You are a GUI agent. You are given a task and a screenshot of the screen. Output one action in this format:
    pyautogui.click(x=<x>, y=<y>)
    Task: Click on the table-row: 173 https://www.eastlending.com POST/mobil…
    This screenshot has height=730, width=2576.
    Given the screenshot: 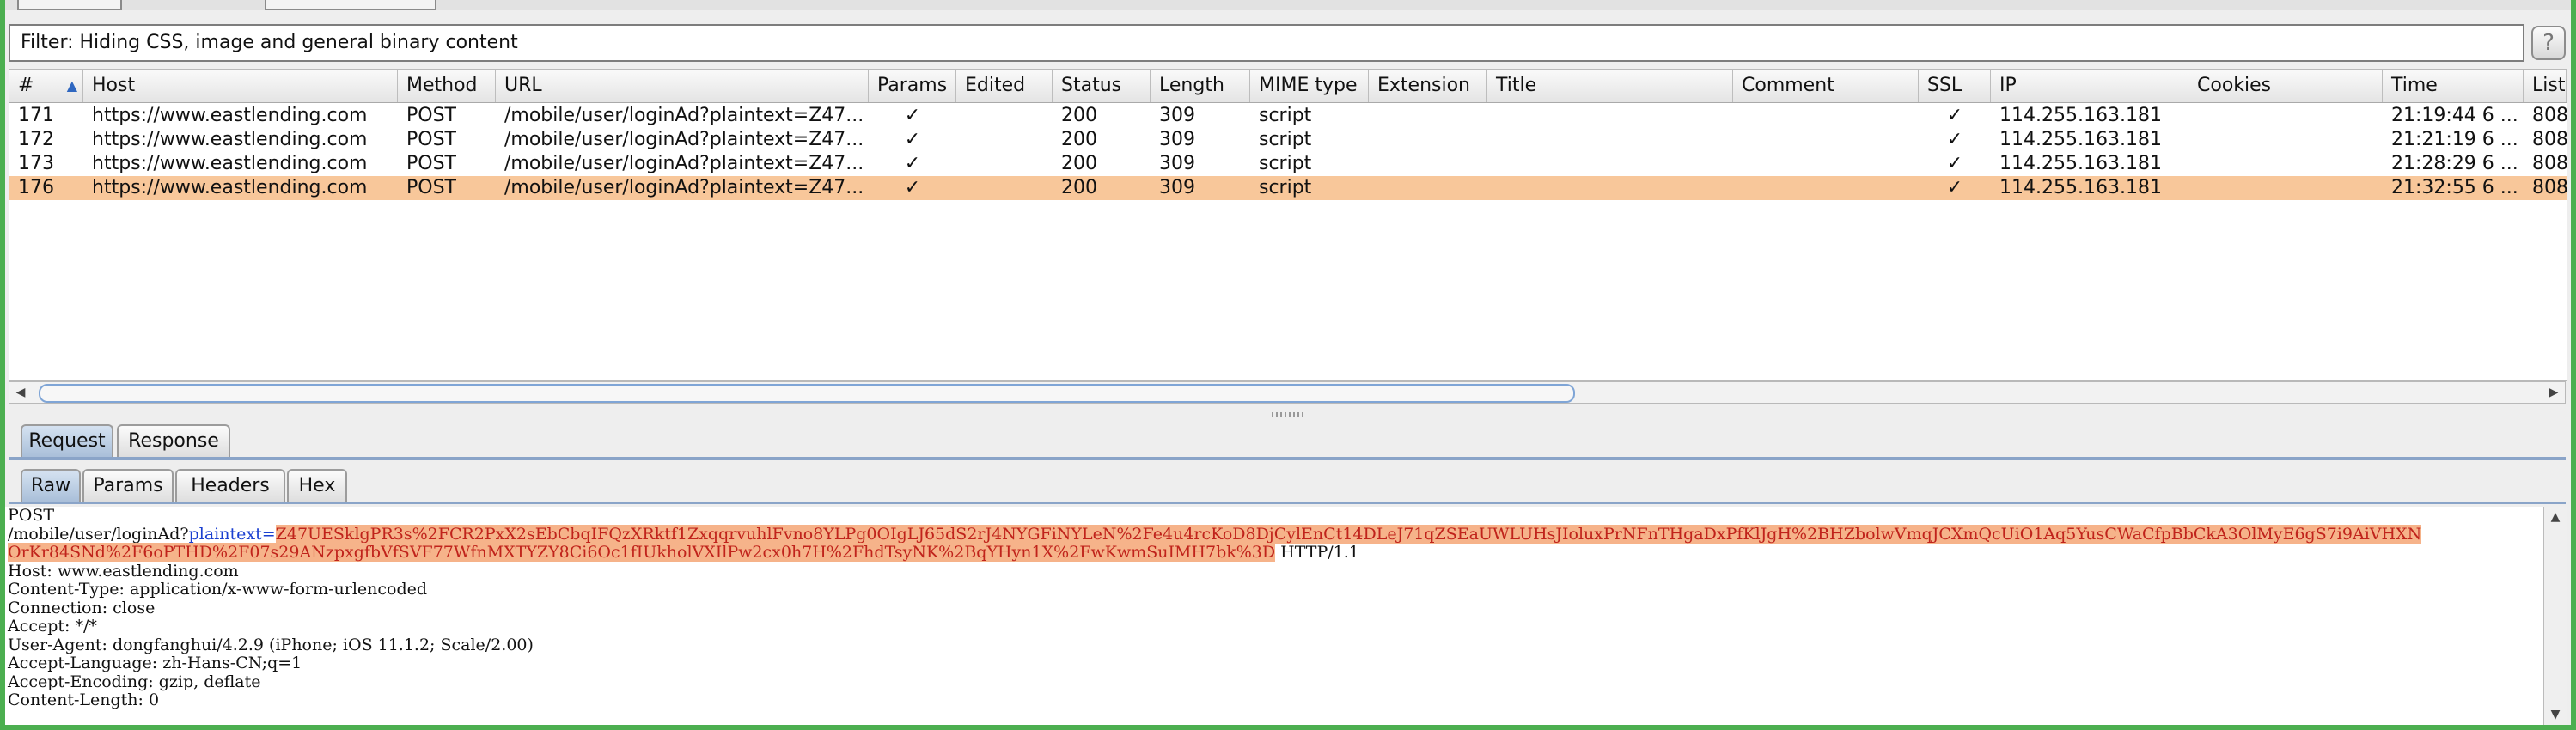 What is the action you would take?
    pyautogui.click(x=1288, y=164)
    